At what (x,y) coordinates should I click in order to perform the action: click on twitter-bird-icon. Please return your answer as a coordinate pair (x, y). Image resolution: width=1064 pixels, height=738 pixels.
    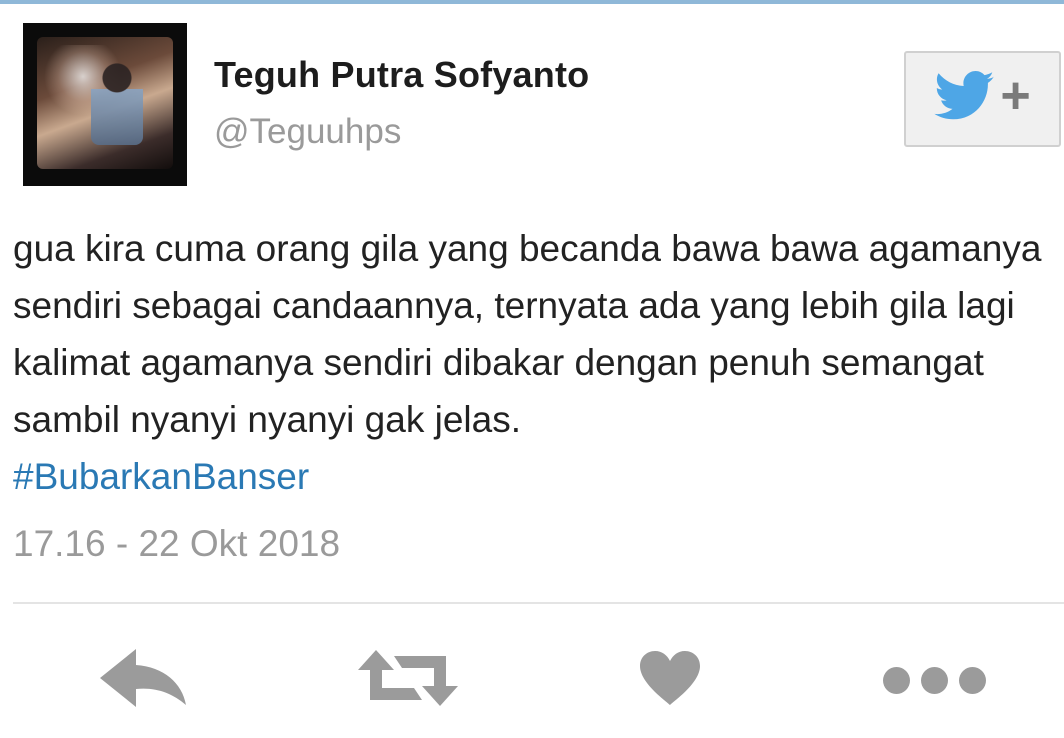
    Looking at the image, I should click on (965, 99).